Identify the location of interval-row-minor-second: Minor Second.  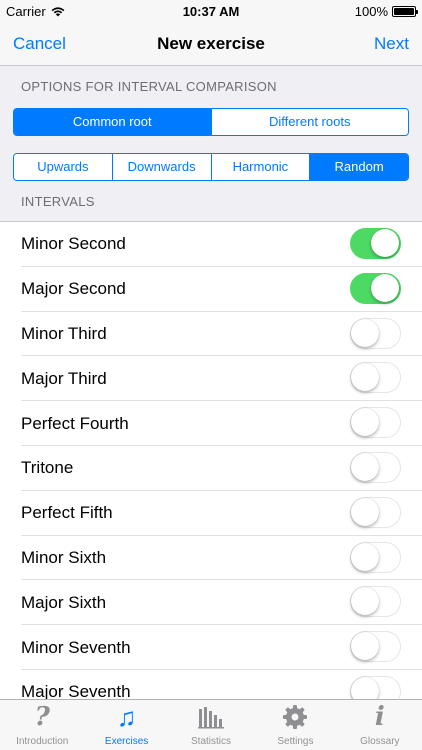
(211, 244).